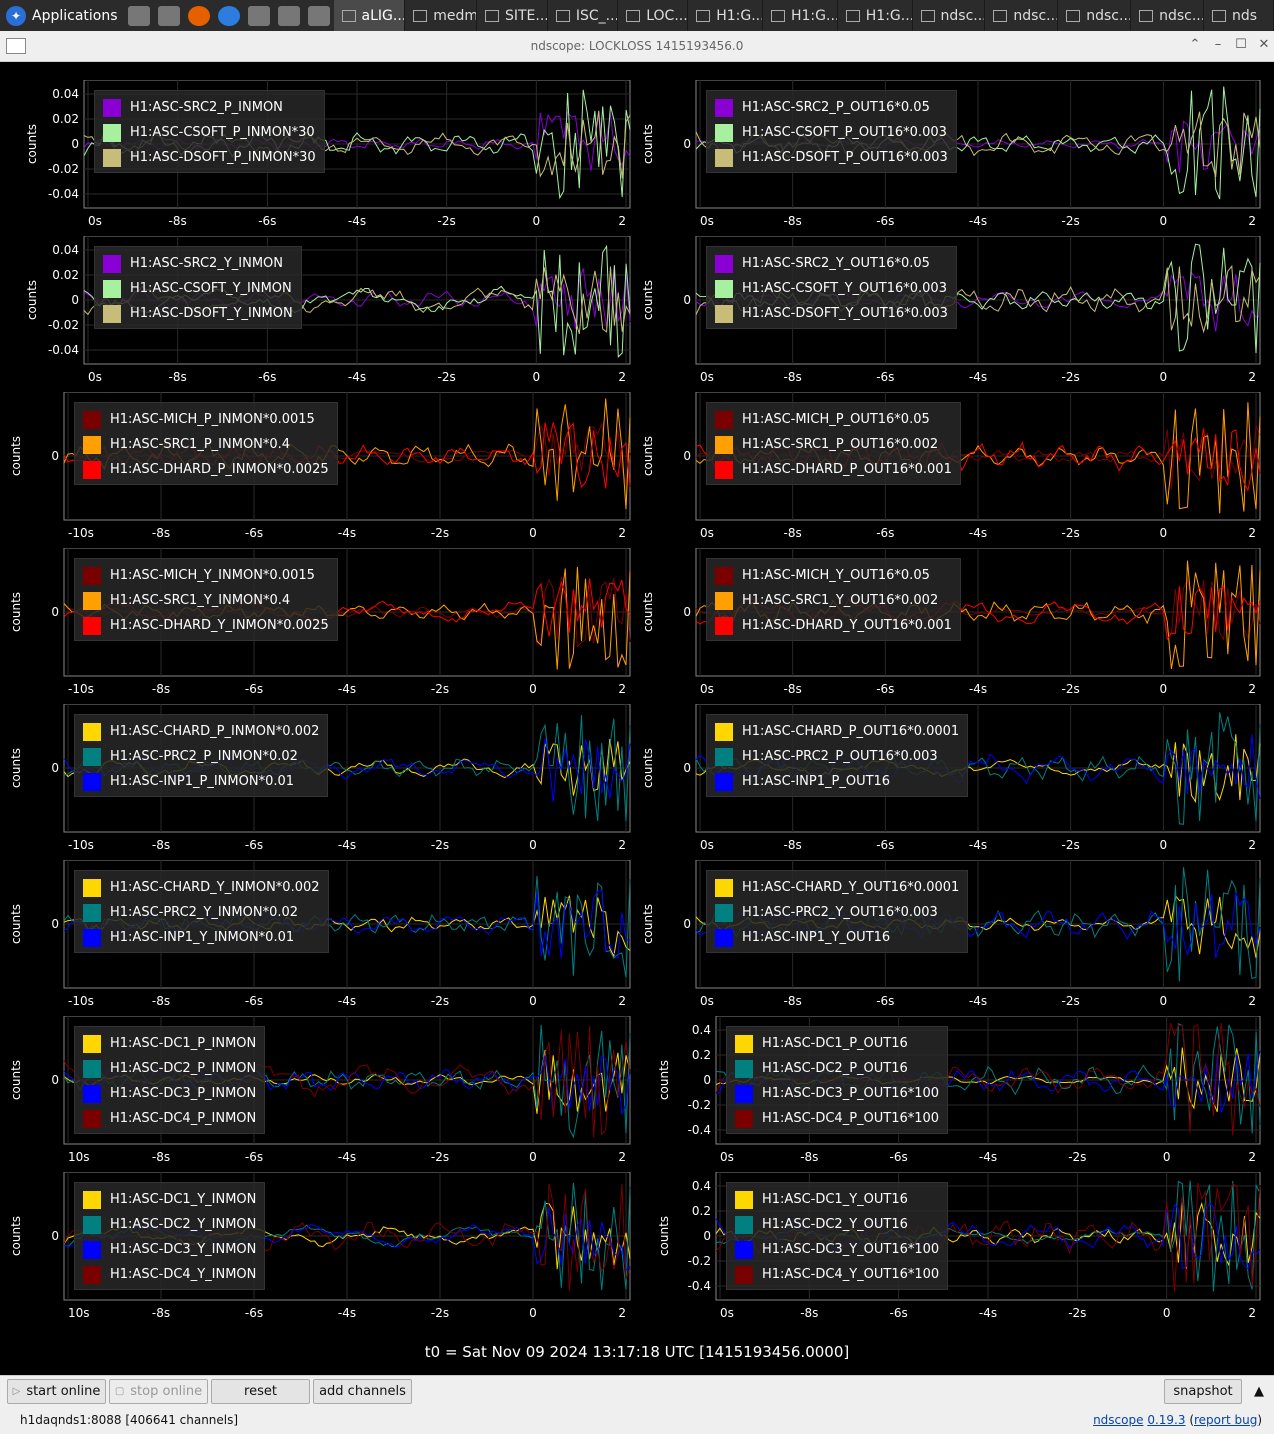  I want to click on ndscope-link: ndscope, so click(1118, 1420).